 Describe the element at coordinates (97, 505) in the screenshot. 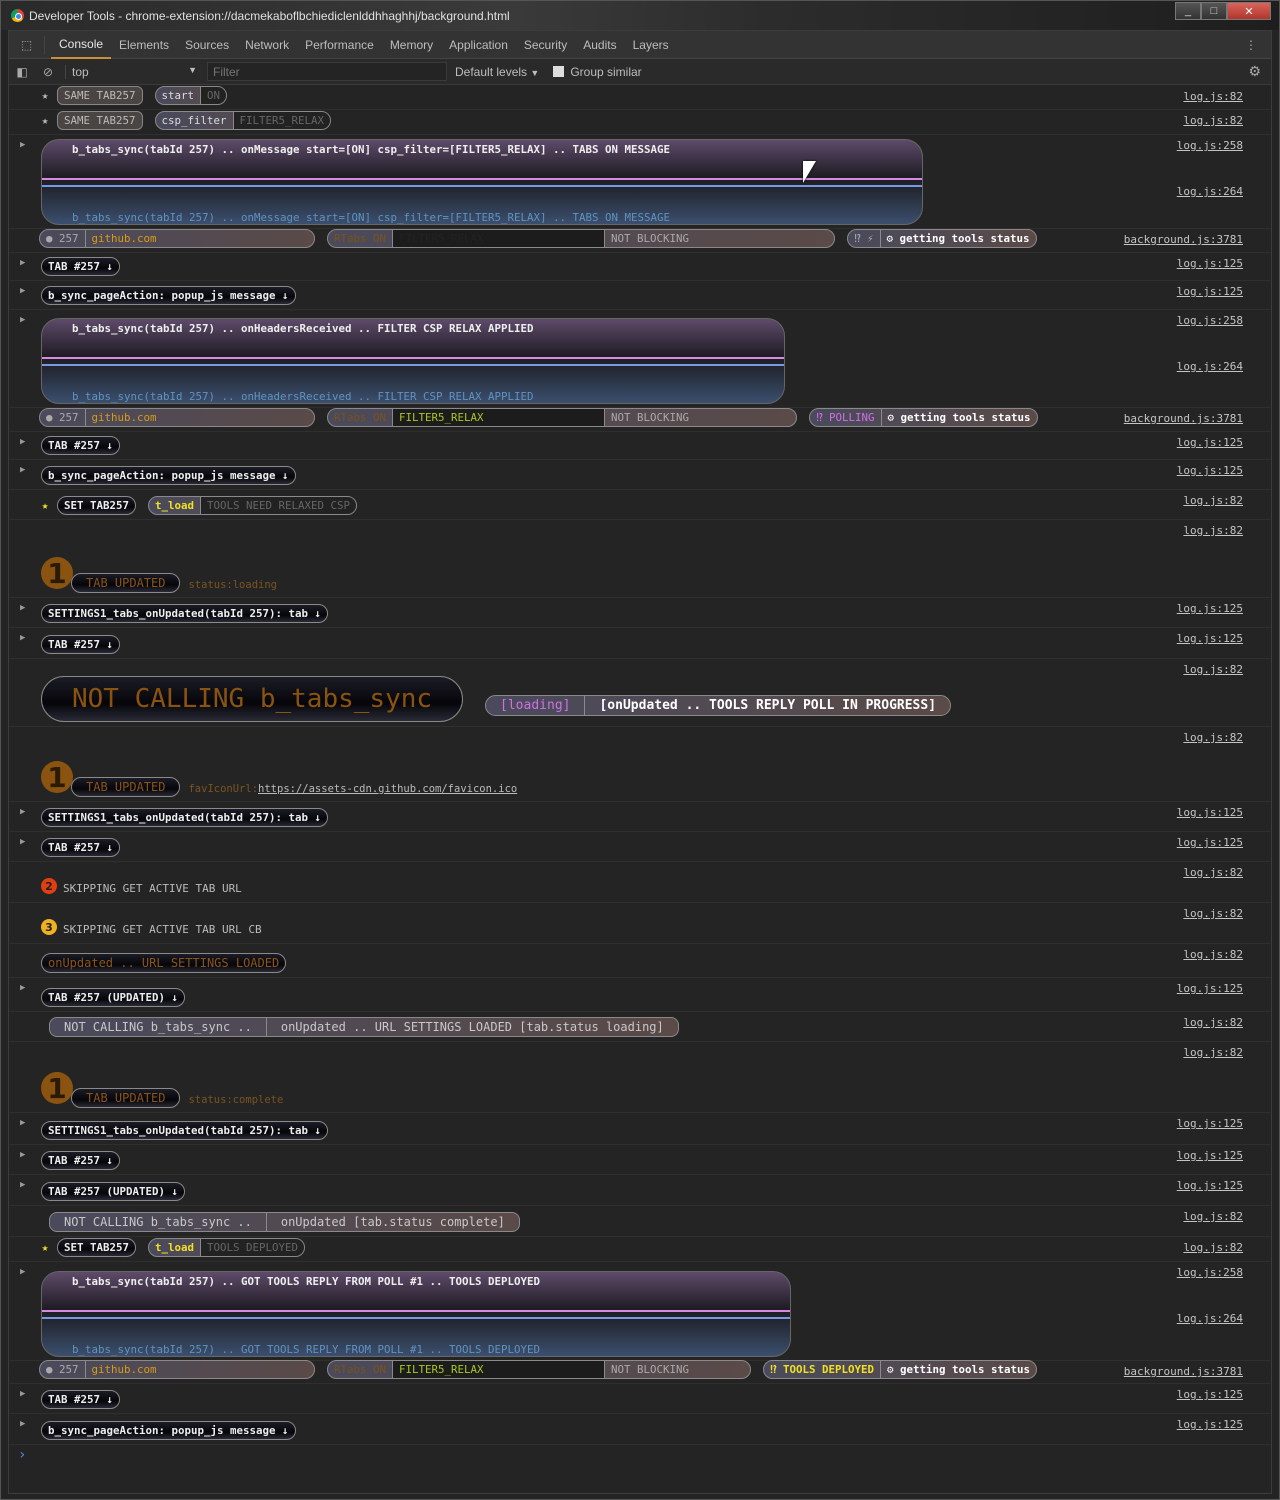

I see `log-badge: SET TAB257` at that location.